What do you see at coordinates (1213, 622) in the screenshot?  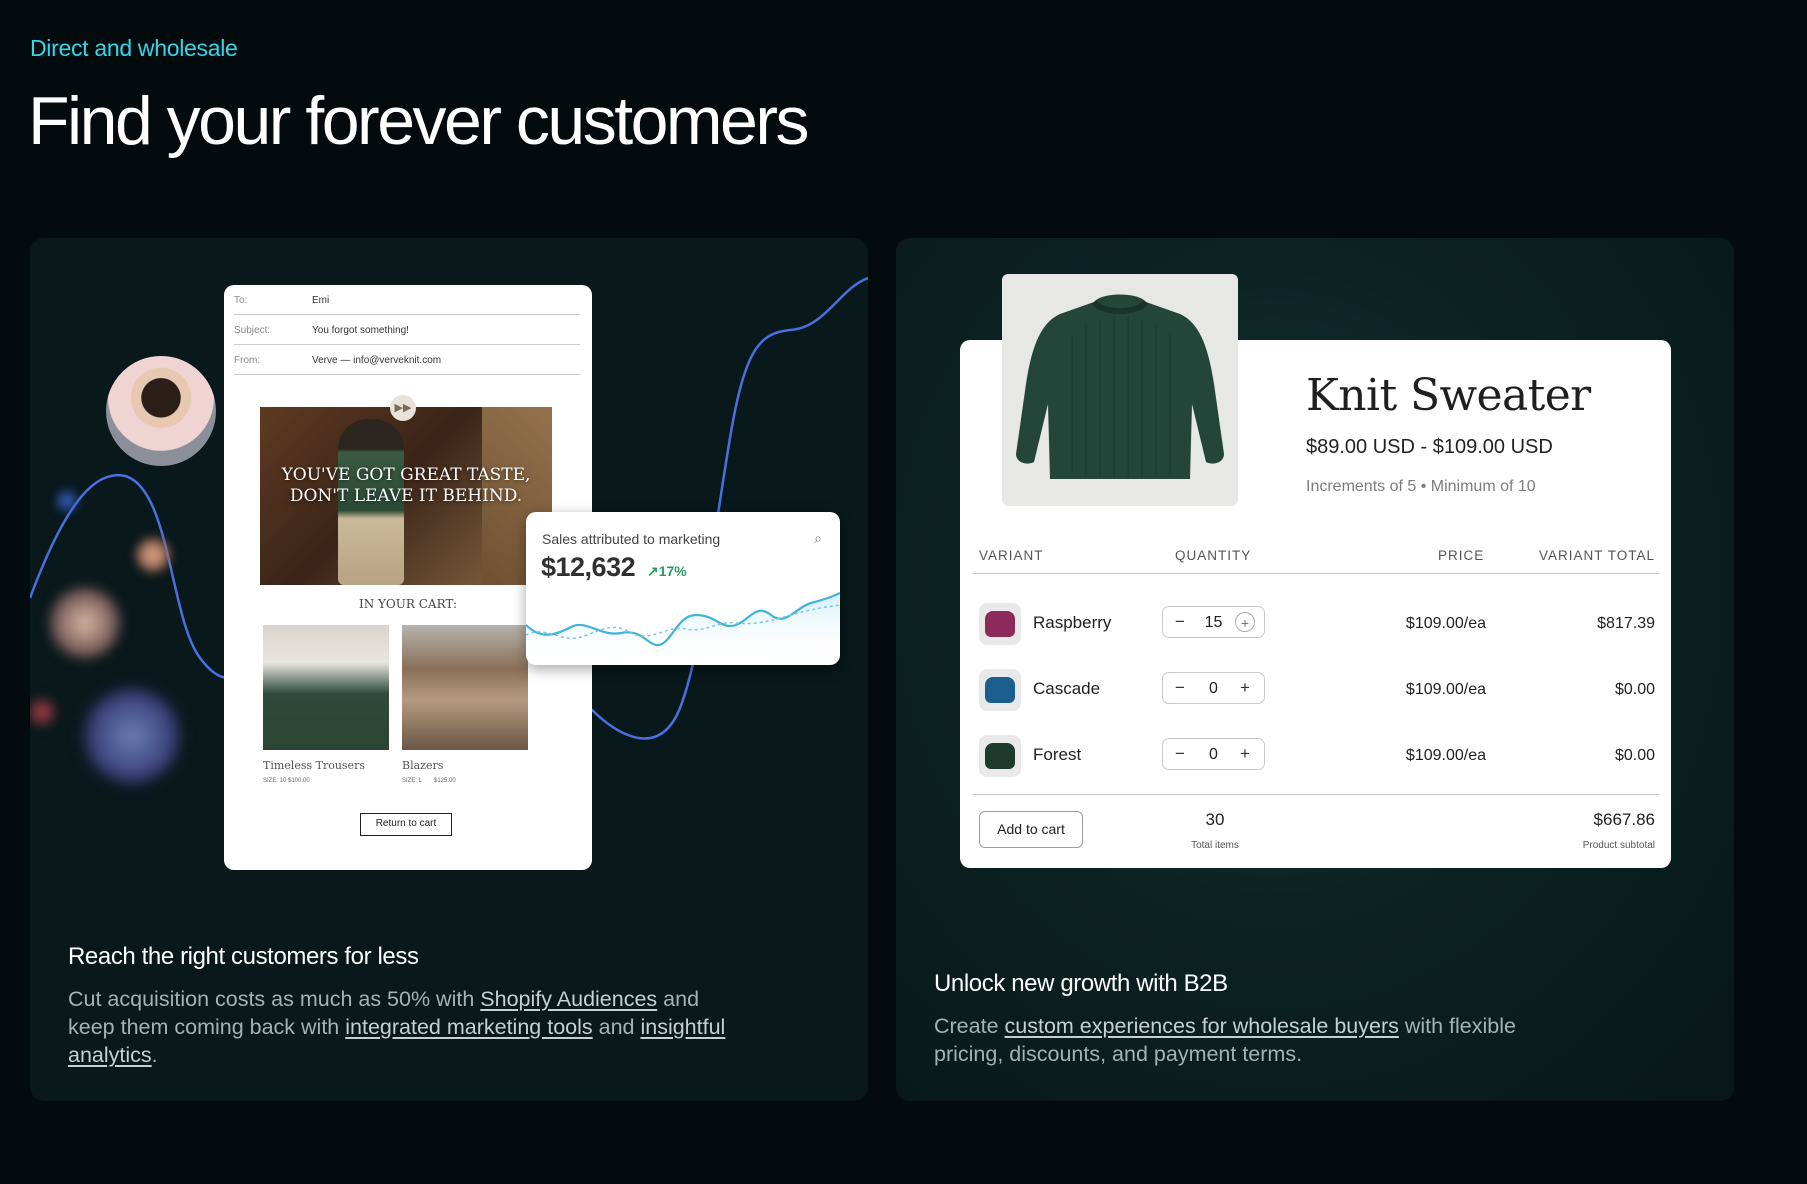 I see `quantity-stepper: − 15 +` at bounding box center [1213, 622].